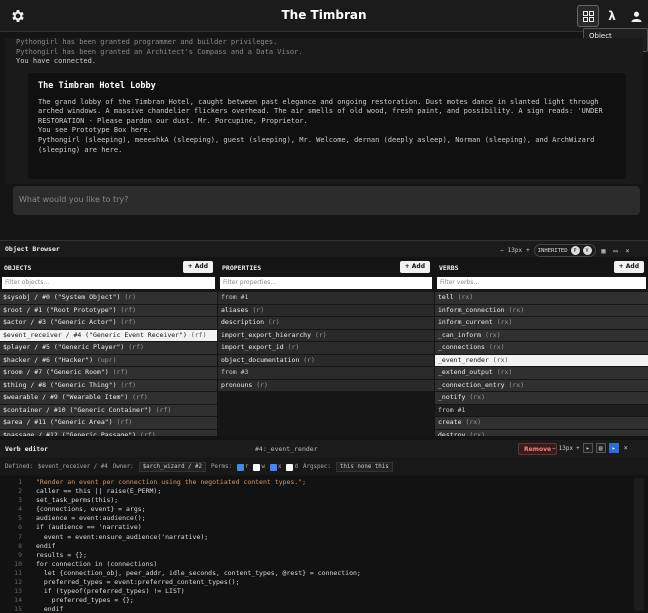 The width and height of the screenshot is (648, 613). I want to click on code-line: if (typeof(preferred_types) != LIST), so click(308, 591).